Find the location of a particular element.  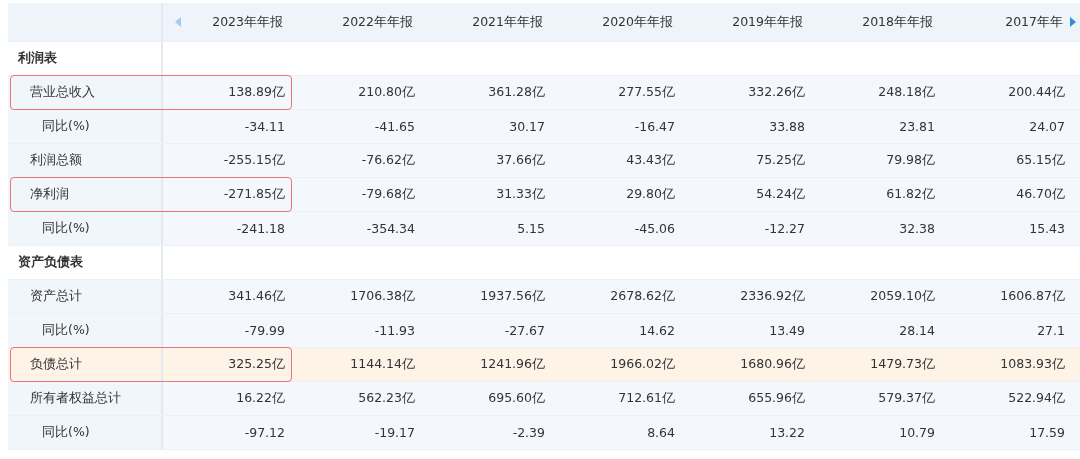

table-cell-text: 30.17 is located at coordinates (527, 127).